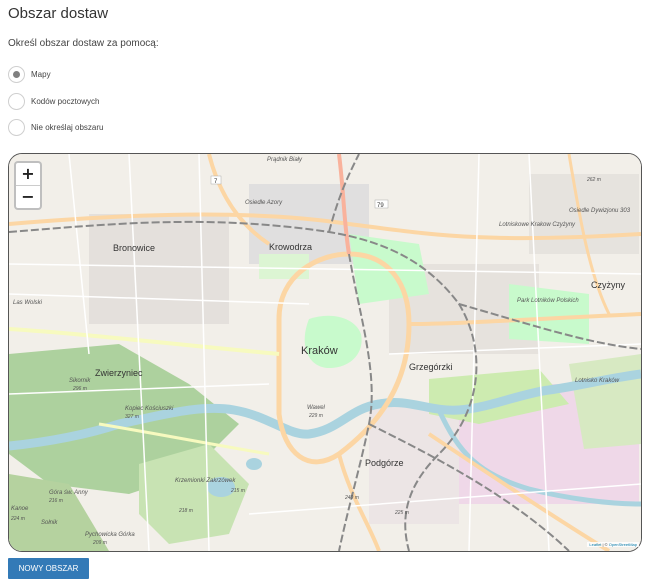  What do you see at coordinates (548, 301) in the screenshot?
I see `map-label-park-lotnikow: Park Lotników Polskich` at bounding box center [548, 301].